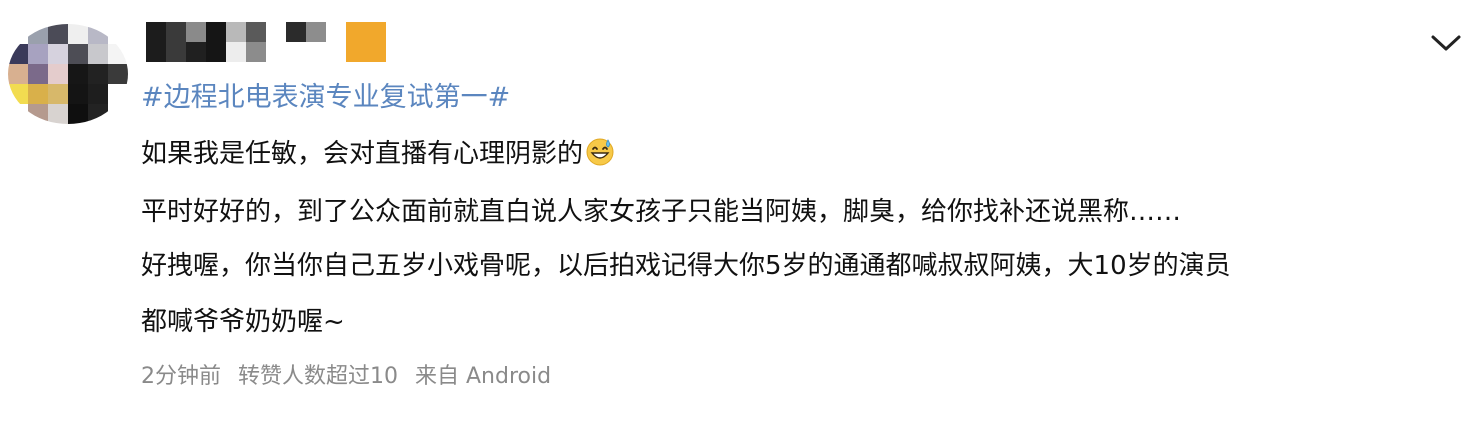 This screenshot has height=432, width=1472. Describe the element at coordinates (600, 152) in the screenshot. I see `sweat-smile-emoji-icon` at that location.